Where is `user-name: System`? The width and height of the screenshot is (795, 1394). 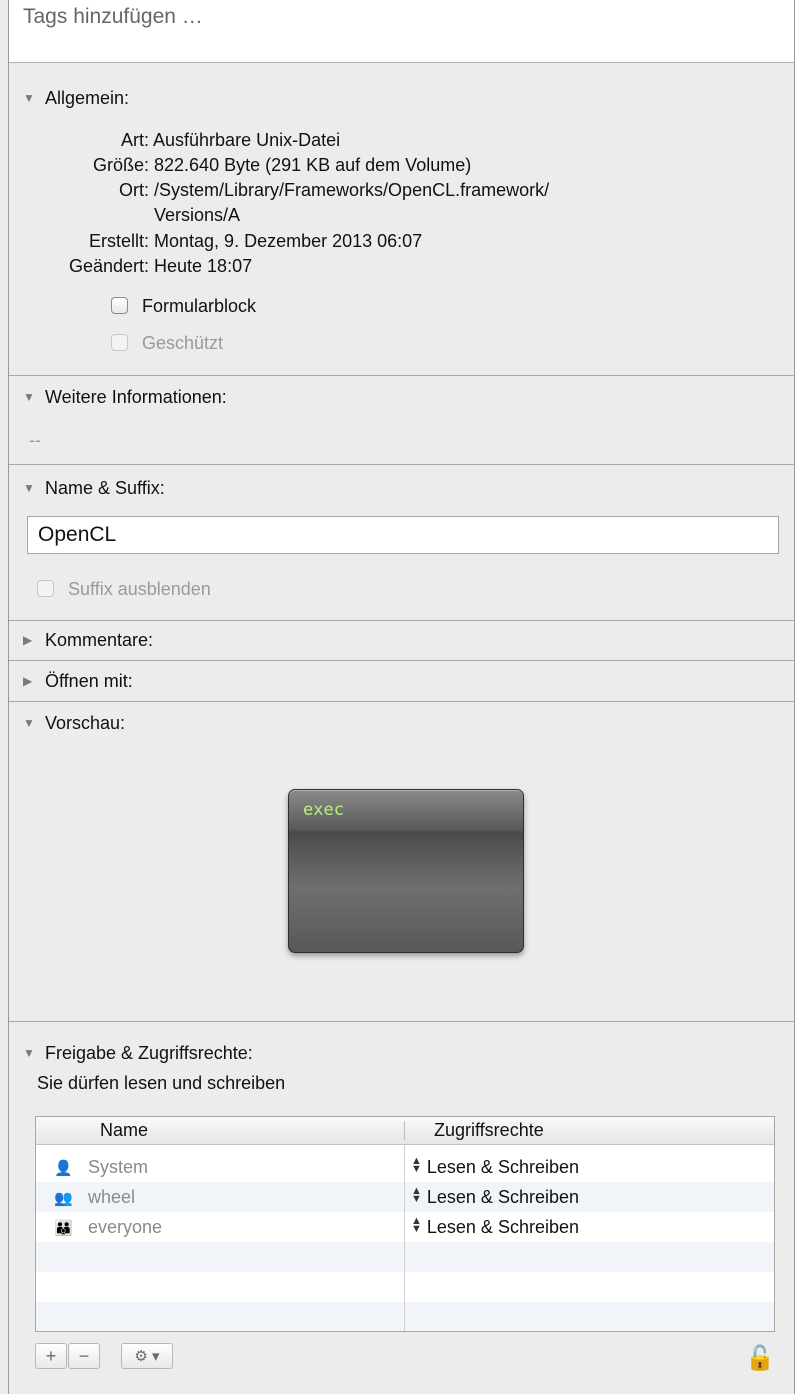 user-name: System is located at coordinates (118, 1167).